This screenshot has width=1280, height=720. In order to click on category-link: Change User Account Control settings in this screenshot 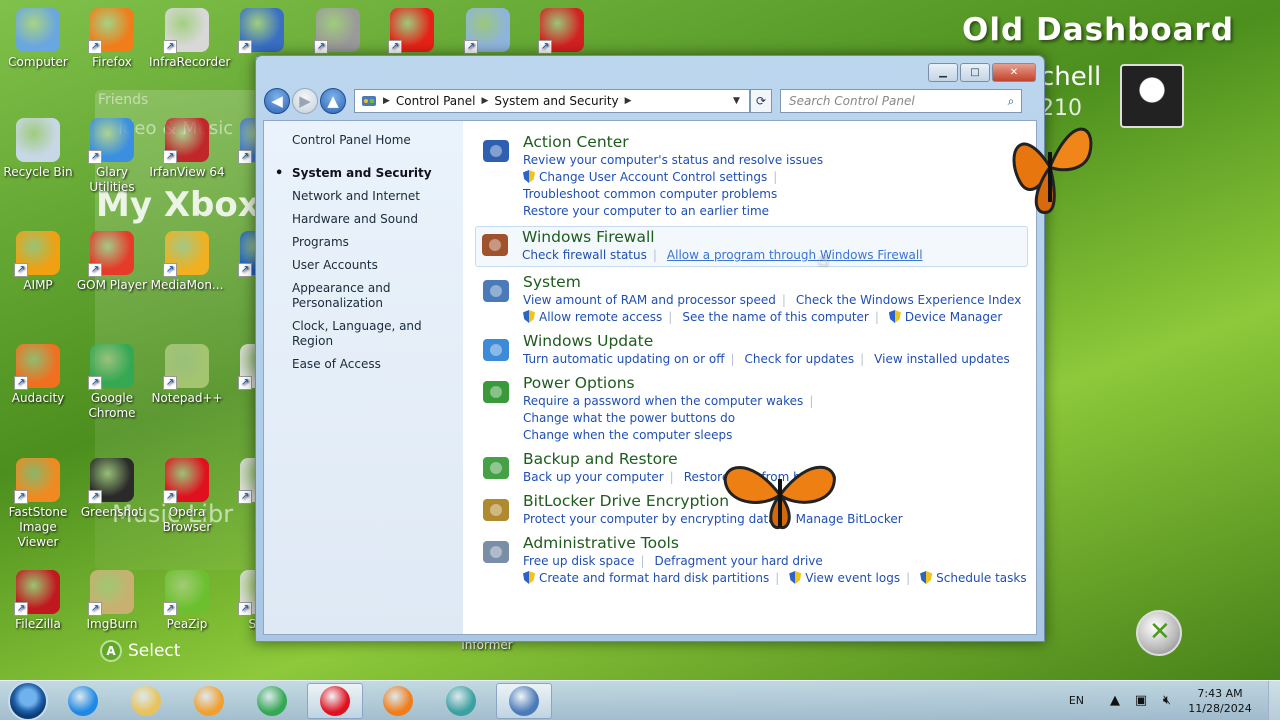, I will do `click(645, 177)`.